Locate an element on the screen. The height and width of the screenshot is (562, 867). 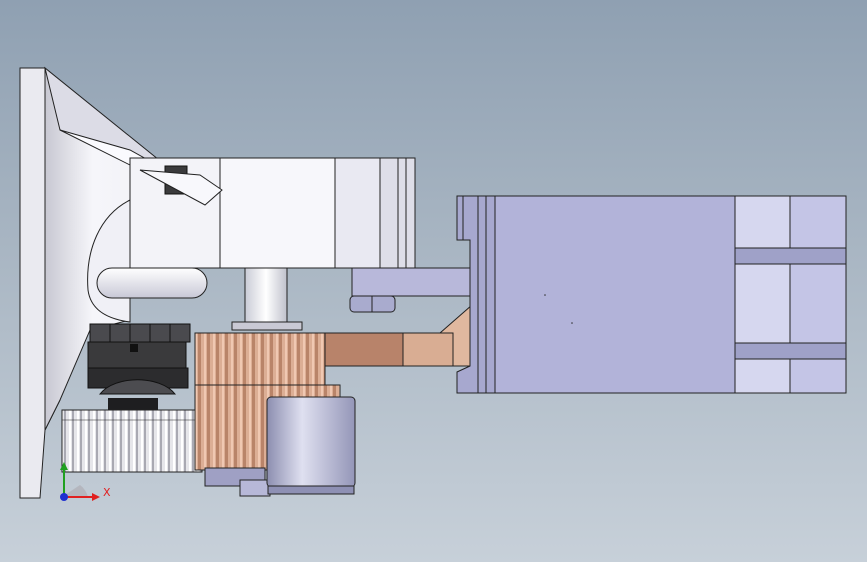
motor-arm is located at coordinates (410, 290).